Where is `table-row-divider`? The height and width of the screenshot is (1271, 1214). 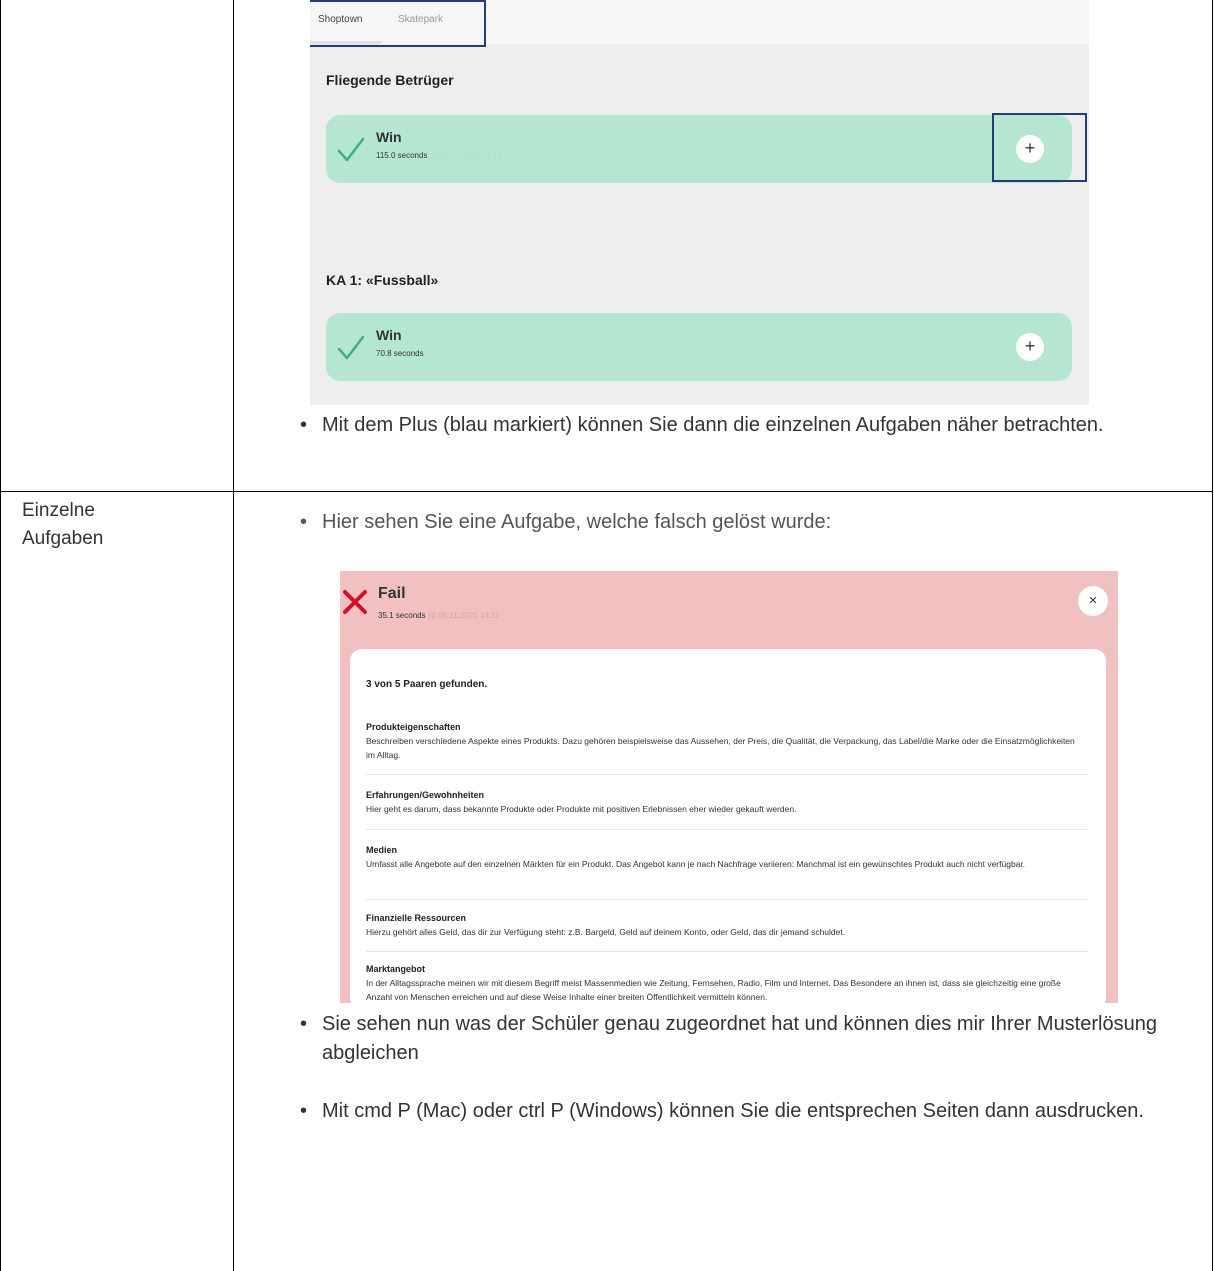 table-row-divider is located at coordinates (606, 491).